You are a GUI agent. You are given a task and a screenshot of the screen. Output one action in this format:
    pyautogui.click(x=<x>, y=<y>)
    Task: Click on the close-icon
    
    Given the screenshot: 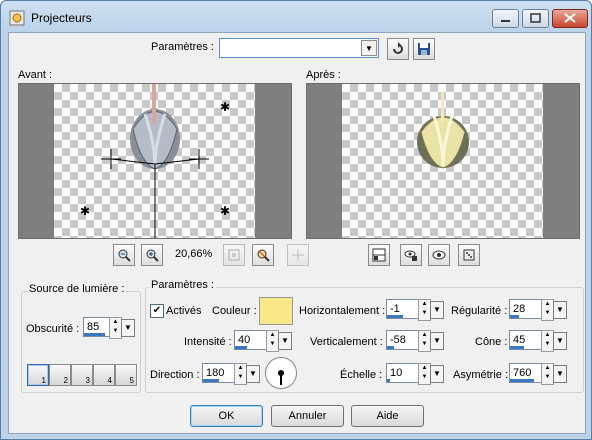 What is the action you would take?
    pyautogui.click(x=570, y=18)
    